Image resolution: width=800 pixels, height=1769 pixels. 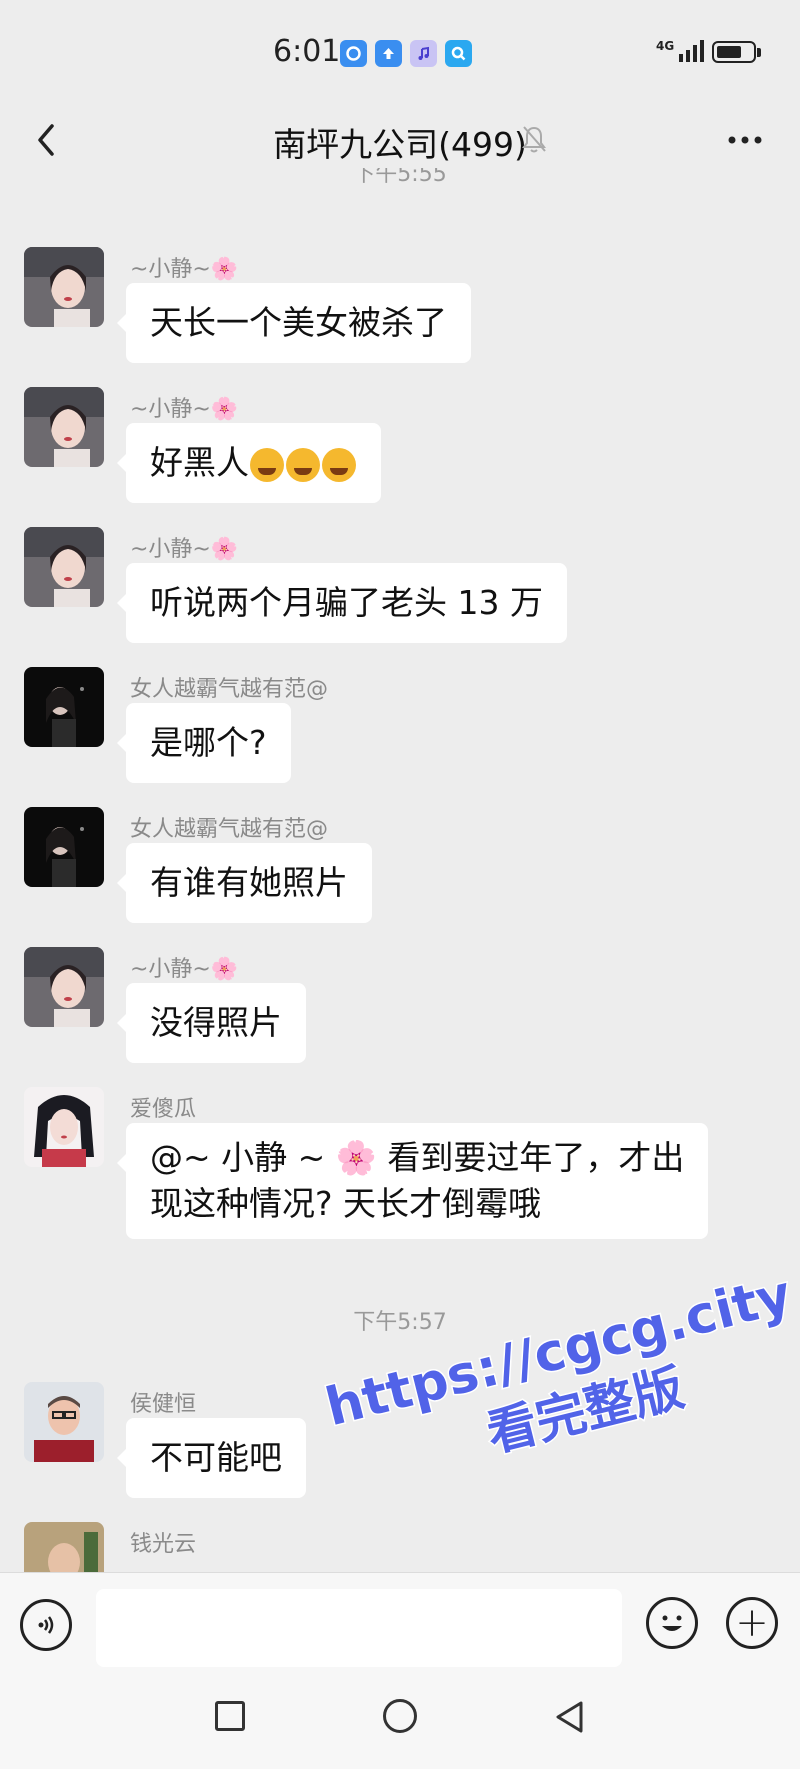 I want to click on watermark-cta: 看完整版, so click(x=585, y=1411).